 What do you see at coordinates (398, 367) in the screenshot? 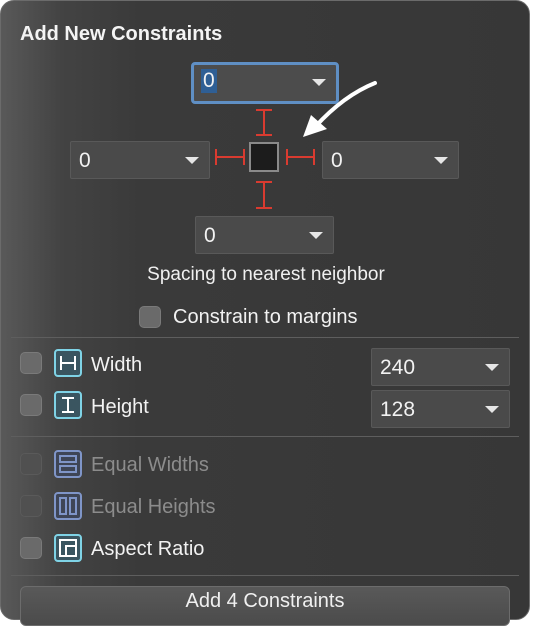
I see `width-value: 240` at bounding box center [398, 367].